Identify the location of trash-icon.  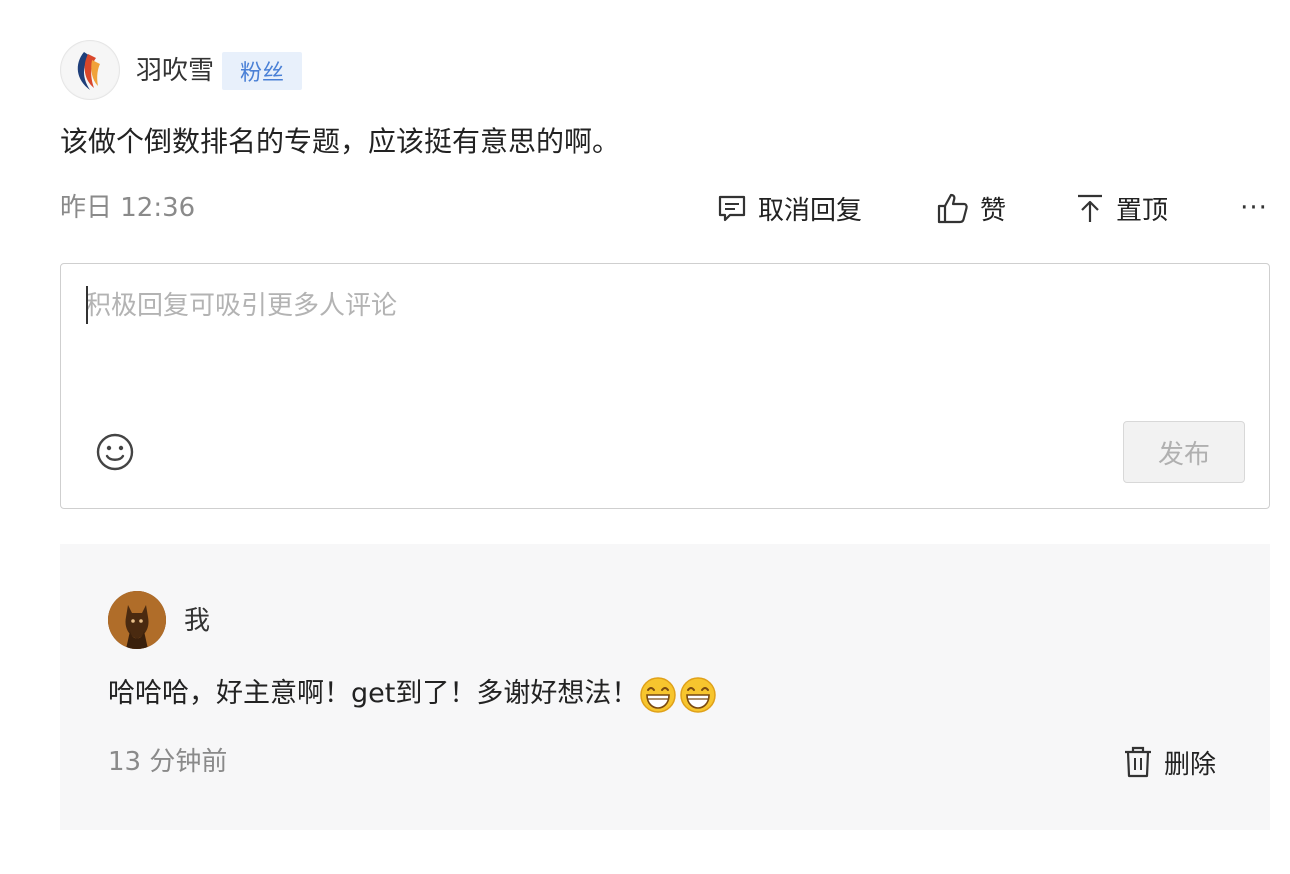
(1138, 762).